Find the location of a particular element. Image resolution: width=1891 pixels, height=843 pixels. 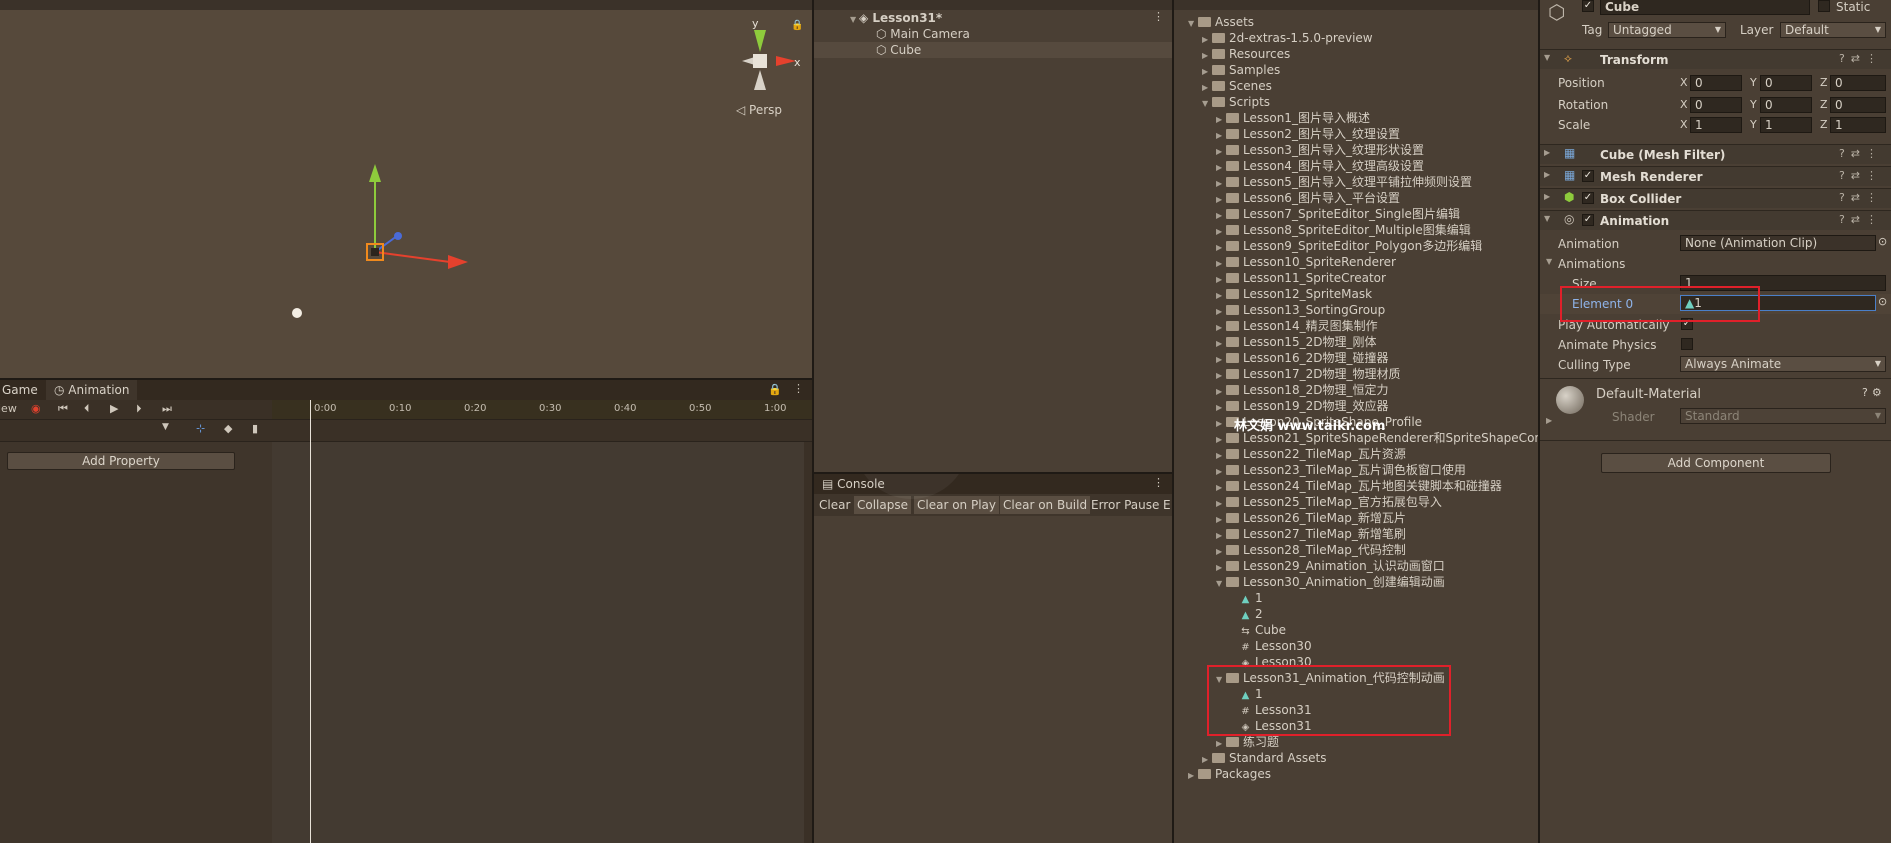

project-row-folder: ▶ Lesson7_SpriteEditor_Single图片编辑 is located at coordinates (1338, 214).